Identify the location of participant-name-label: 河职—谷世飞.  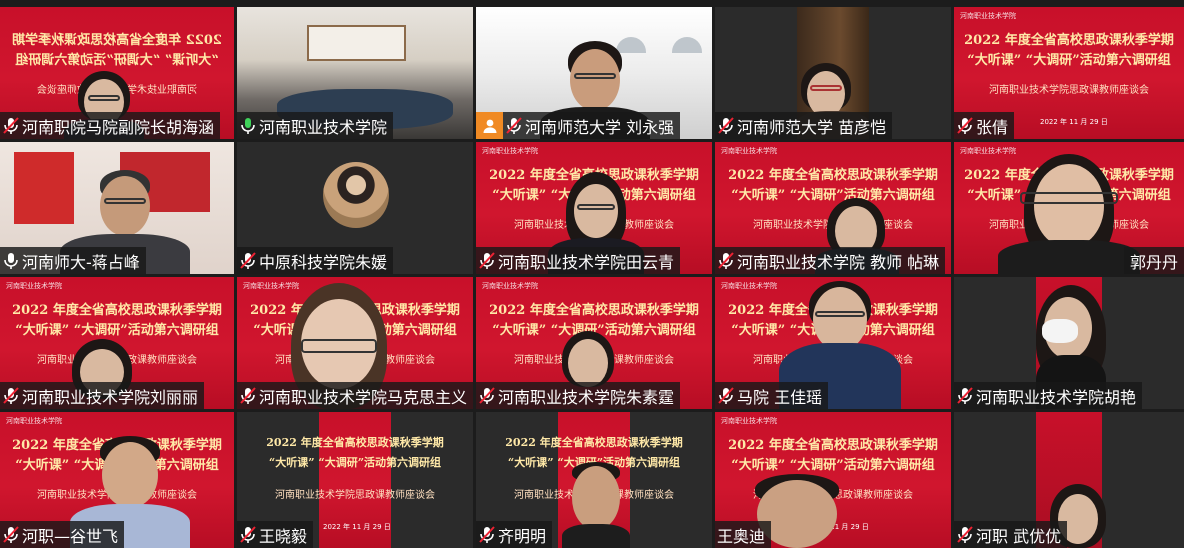
(62, 534).